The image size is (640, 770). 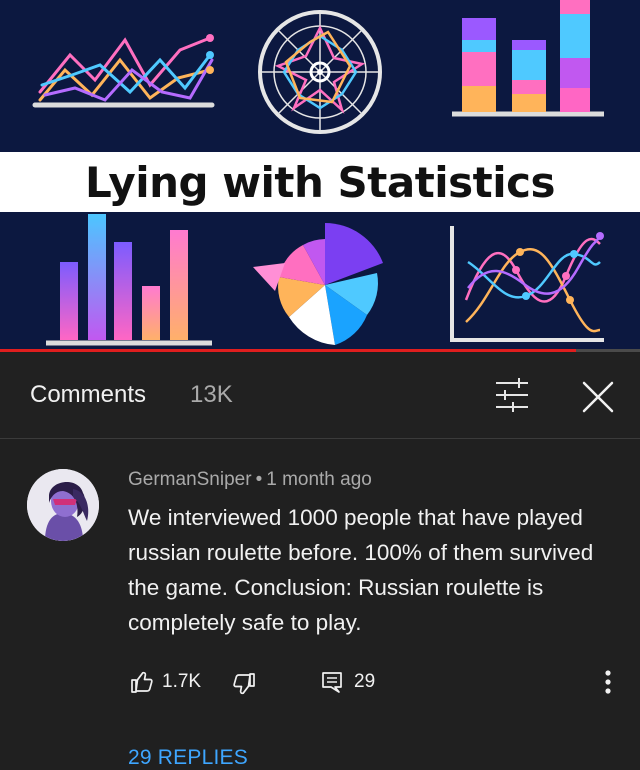 I want to click on close-icon, so click(x=598, y=397).